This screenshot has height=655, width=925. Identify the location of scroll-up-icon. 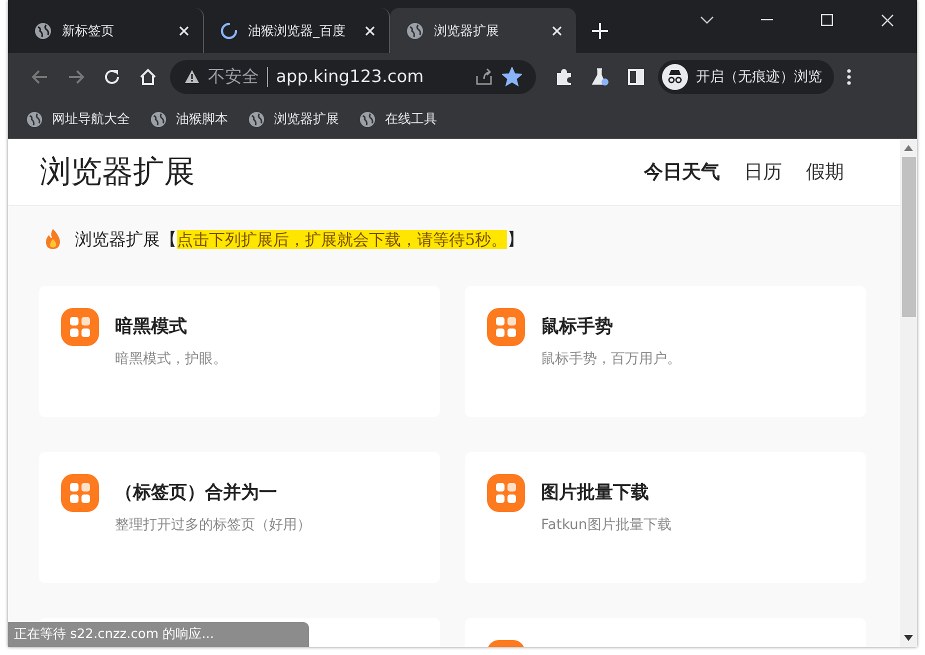
(908, 148).